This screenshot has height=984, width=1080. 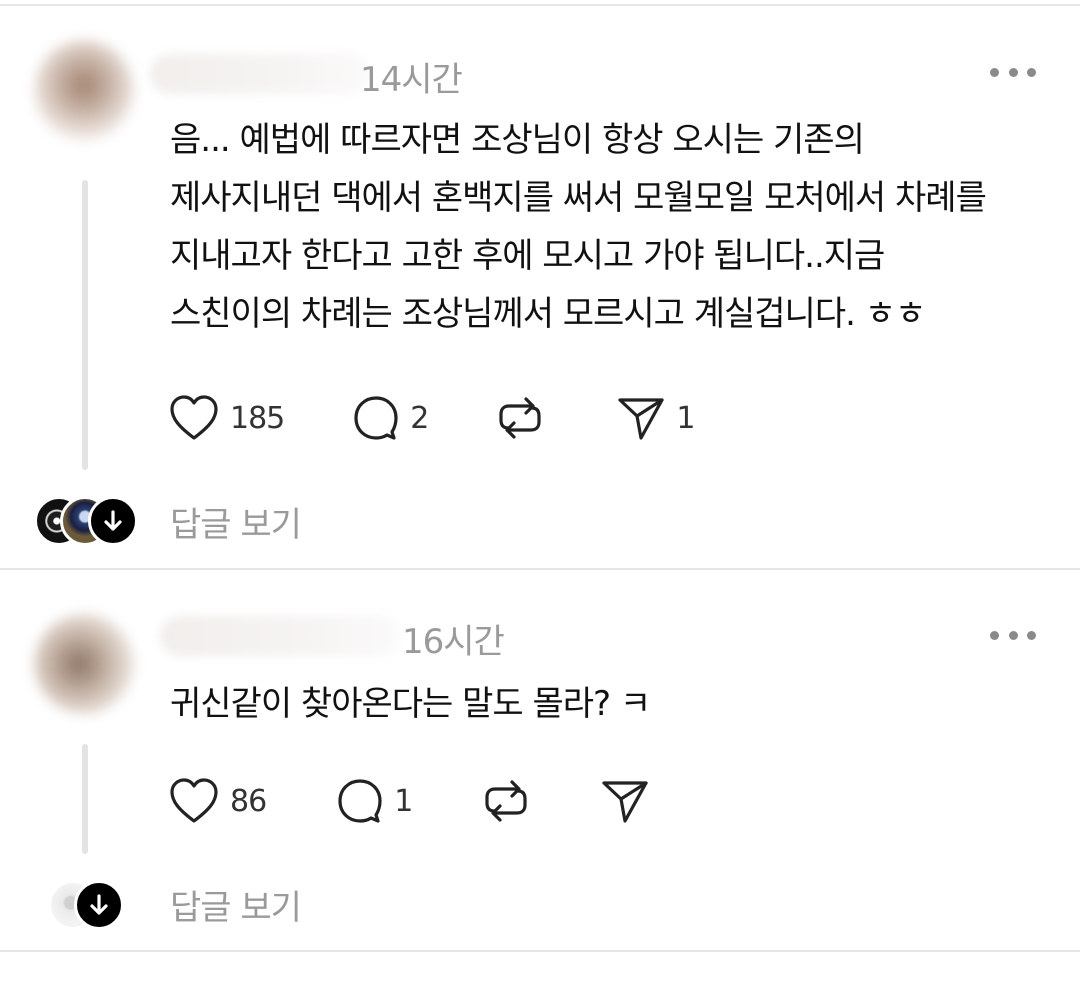 What do you see at coordinates (540, 5) in the screenshot?
I see `top-divider` at bounding box center [540, 5].